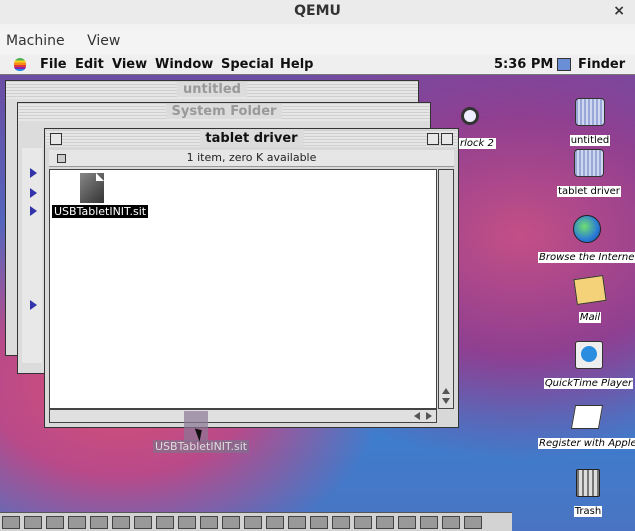  I want to click on app-menu-finder: Finder, so click(601, 64).